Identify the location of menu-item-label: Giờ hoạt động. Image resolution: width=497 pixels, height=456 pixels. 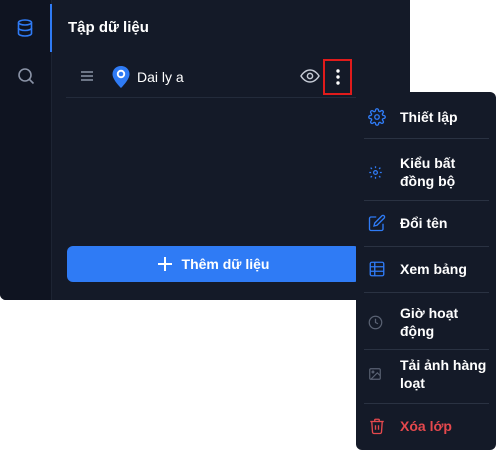
(429, 322).